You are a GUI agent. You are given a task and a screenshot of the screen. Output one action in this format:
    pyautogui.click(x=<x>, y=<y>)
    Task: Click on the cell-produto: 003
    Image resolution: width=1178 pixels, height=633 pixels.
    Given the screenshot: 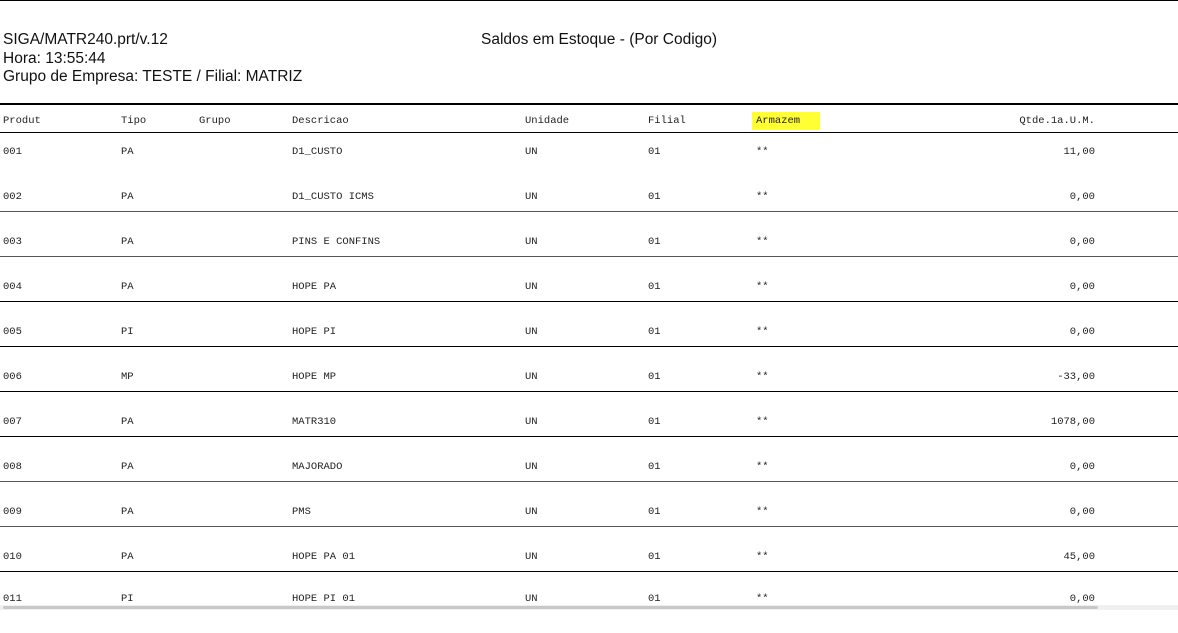 What is the action you would take?
    pyautogui.click(x=12, y=242)
    